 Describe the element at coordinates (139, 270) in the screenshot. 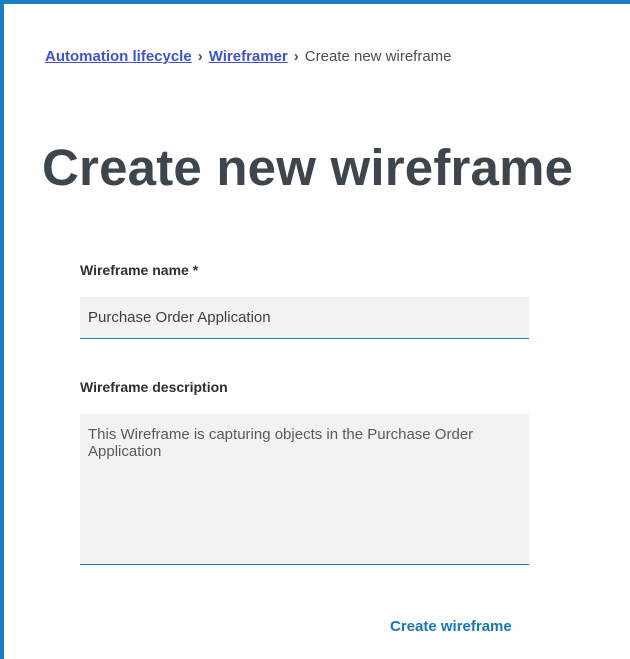

I see `wireframe-name-label: Wireframe name *` at that location.